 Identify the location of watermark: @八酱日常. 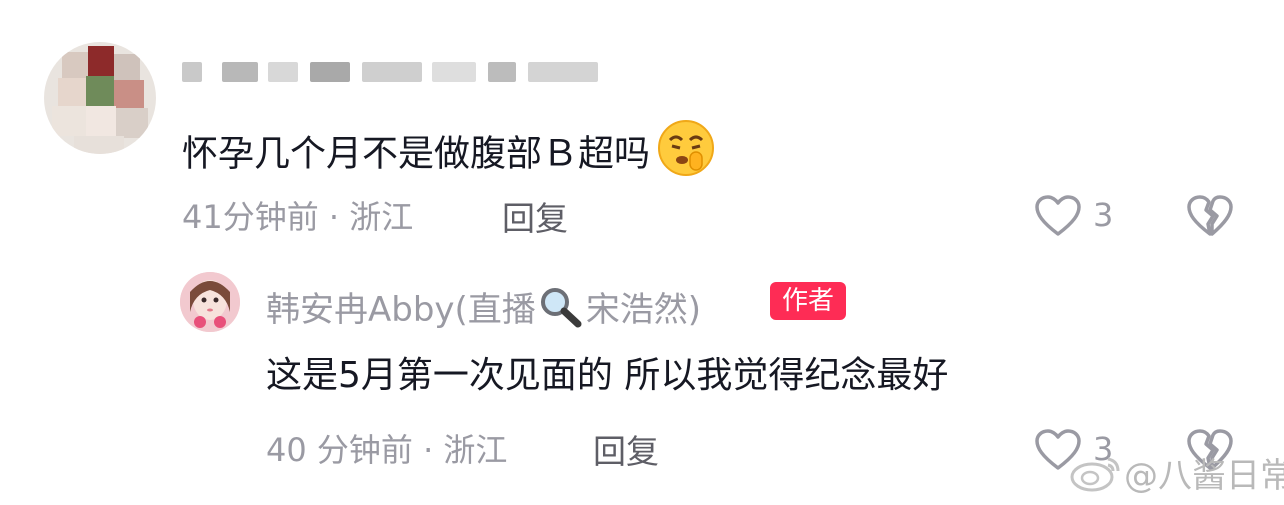
(1176, 475).